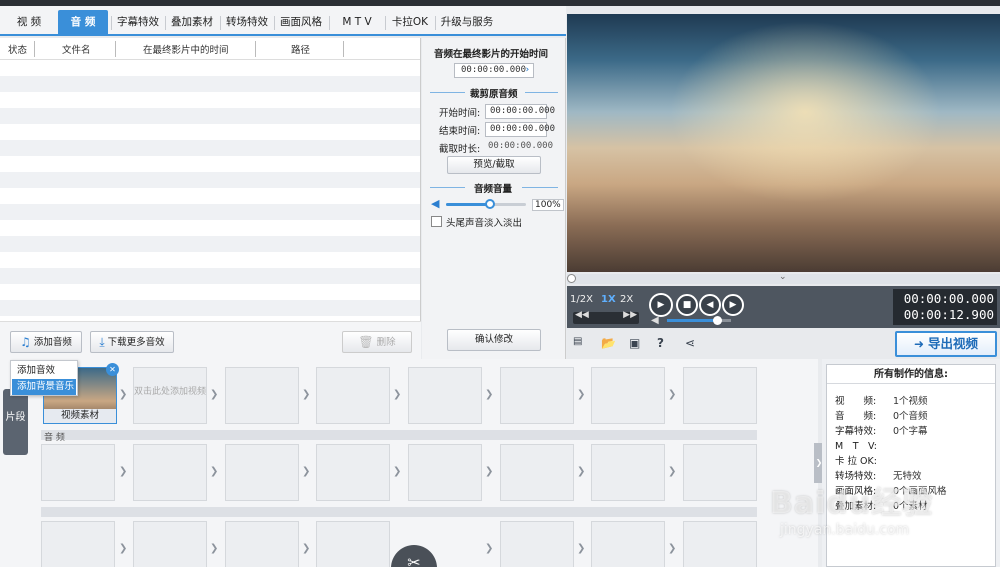  Describe the element at coordinates (494, 165) in the screenshot. I see `preview-crop-button: 预览/截取` at that location.